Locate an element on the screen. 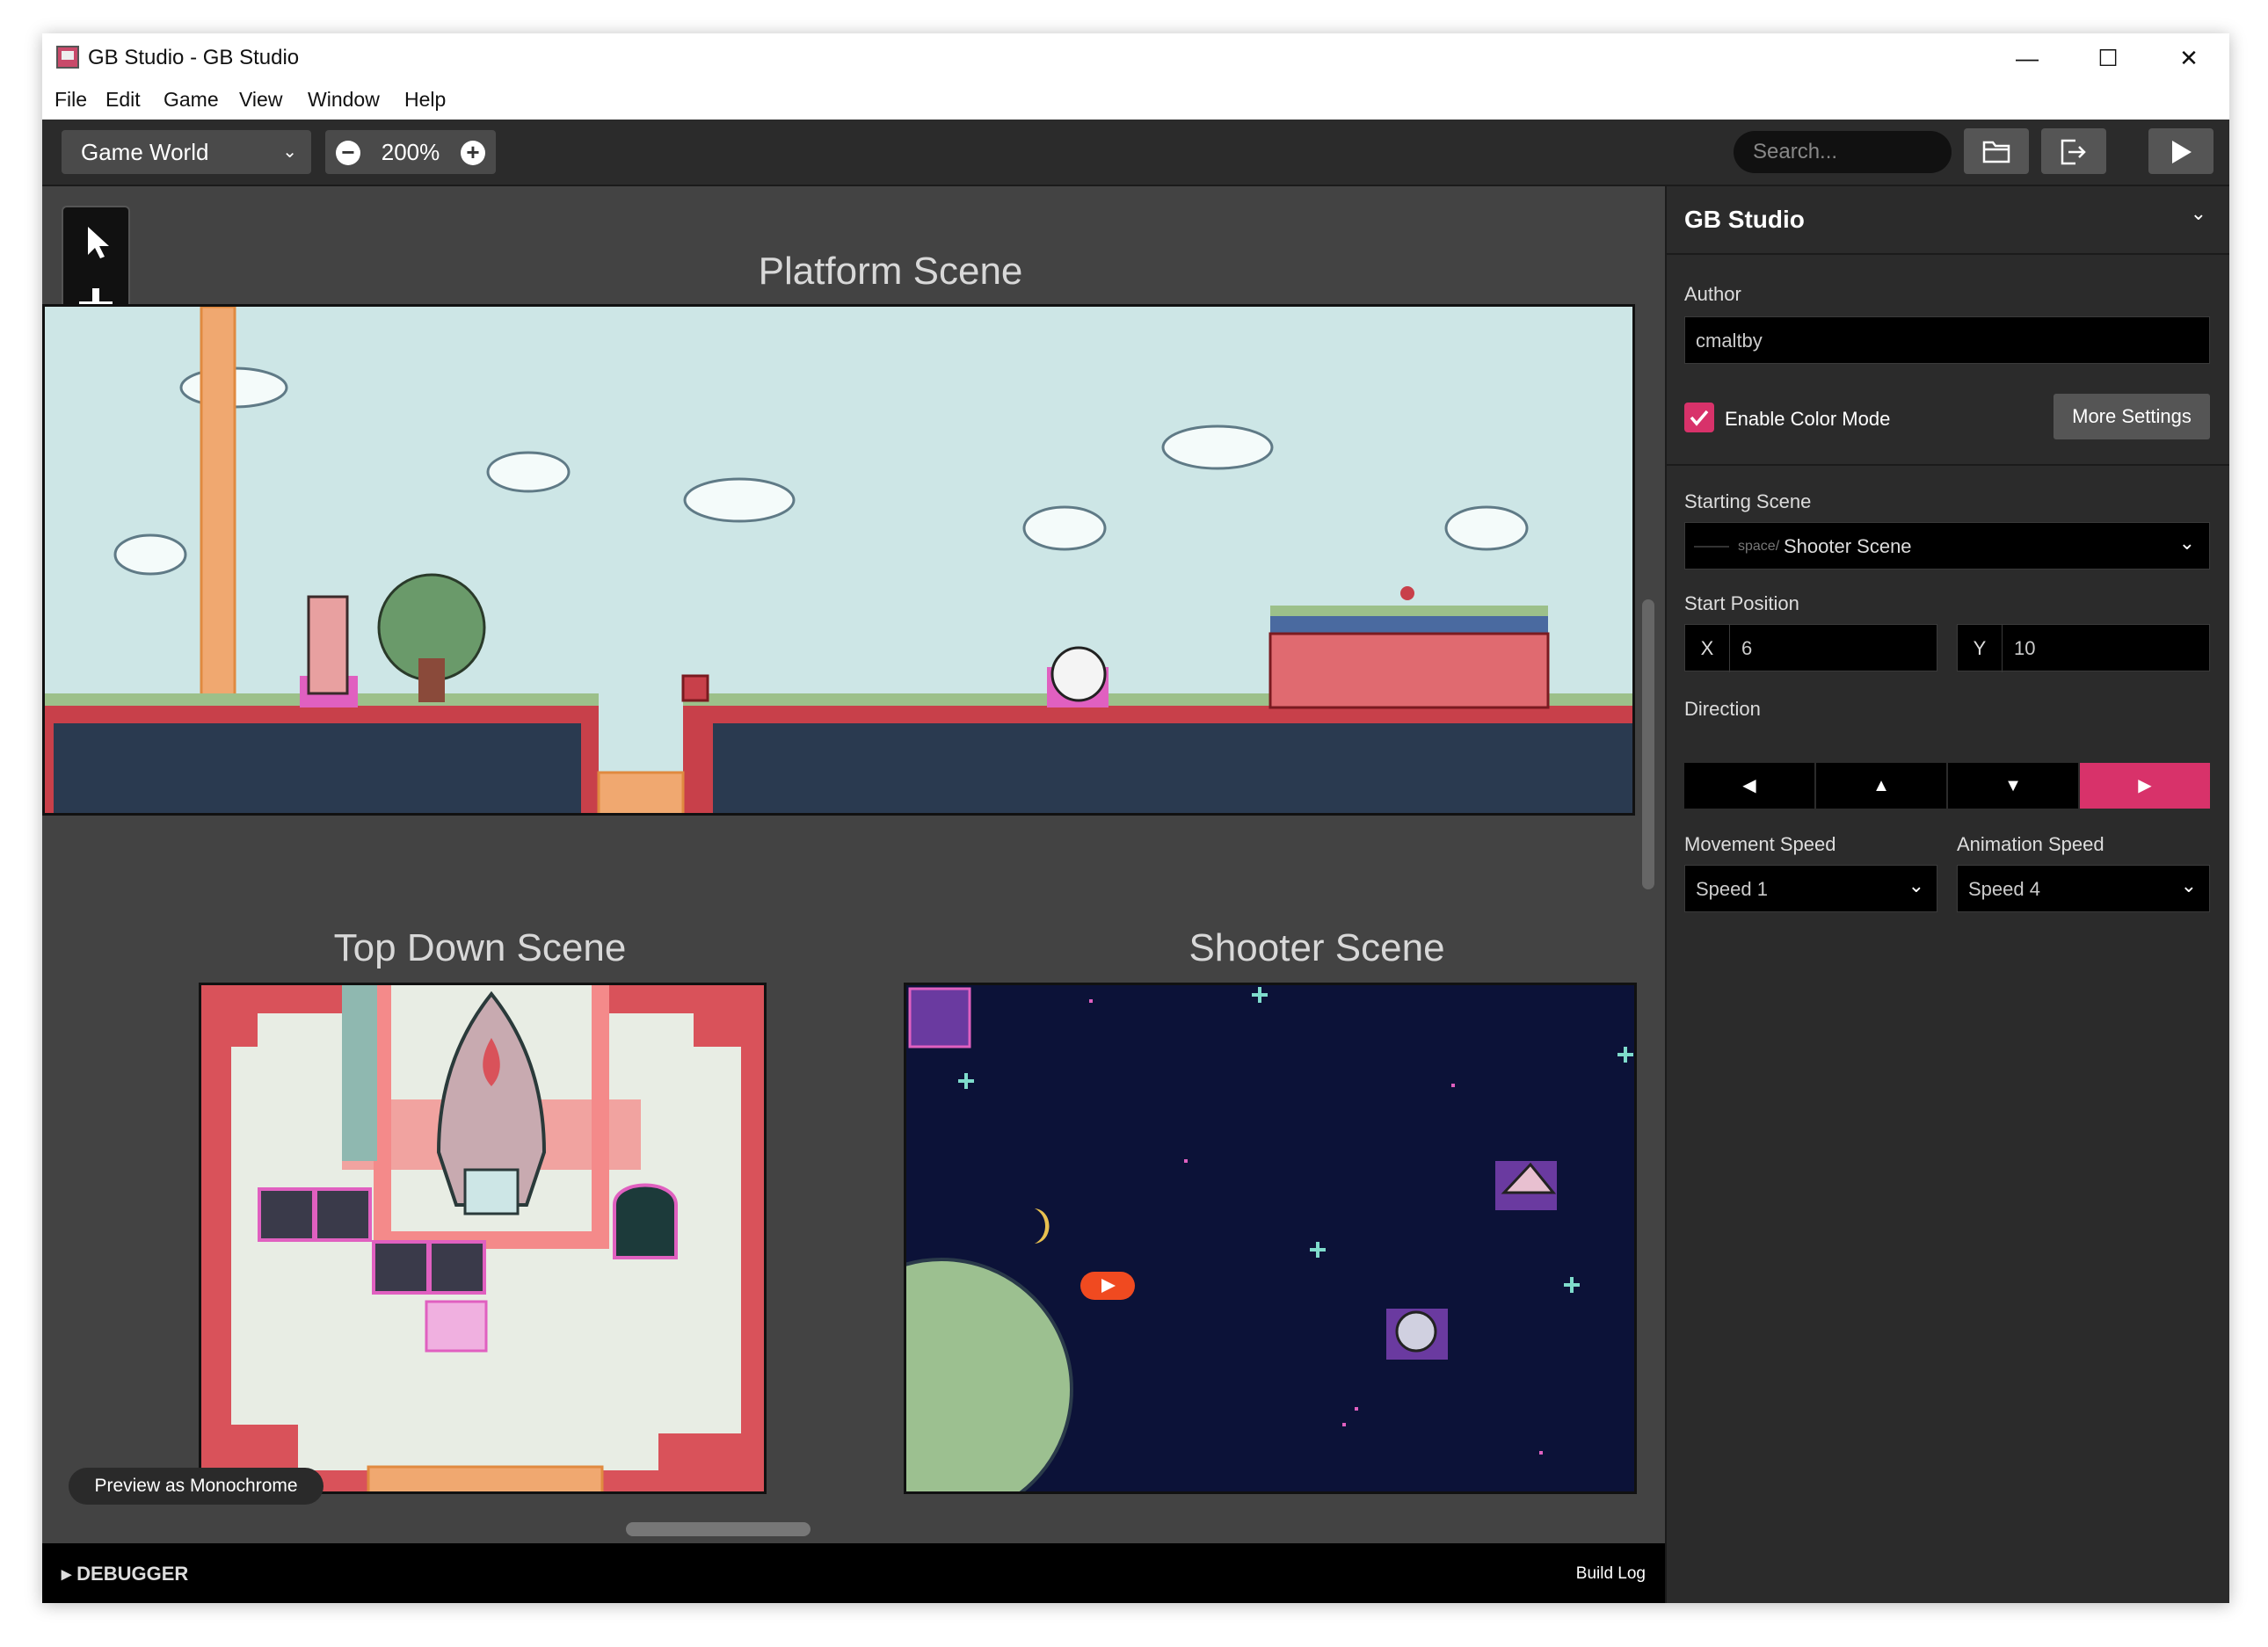 The image size is (2268, 1647). export-button is located at coordinates (2073, 151).